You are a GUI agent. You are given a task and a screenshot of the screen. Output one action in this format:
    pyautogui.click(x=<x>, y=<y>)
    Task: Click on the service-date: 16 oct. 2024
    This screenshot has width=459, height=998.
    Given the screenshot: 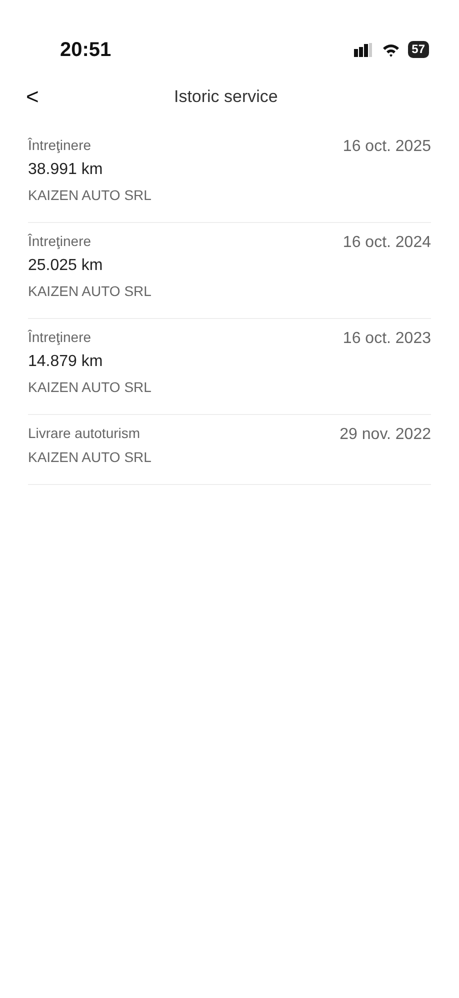 What is the action you would take?
    pyautogui.click(x=386, y=243)
    